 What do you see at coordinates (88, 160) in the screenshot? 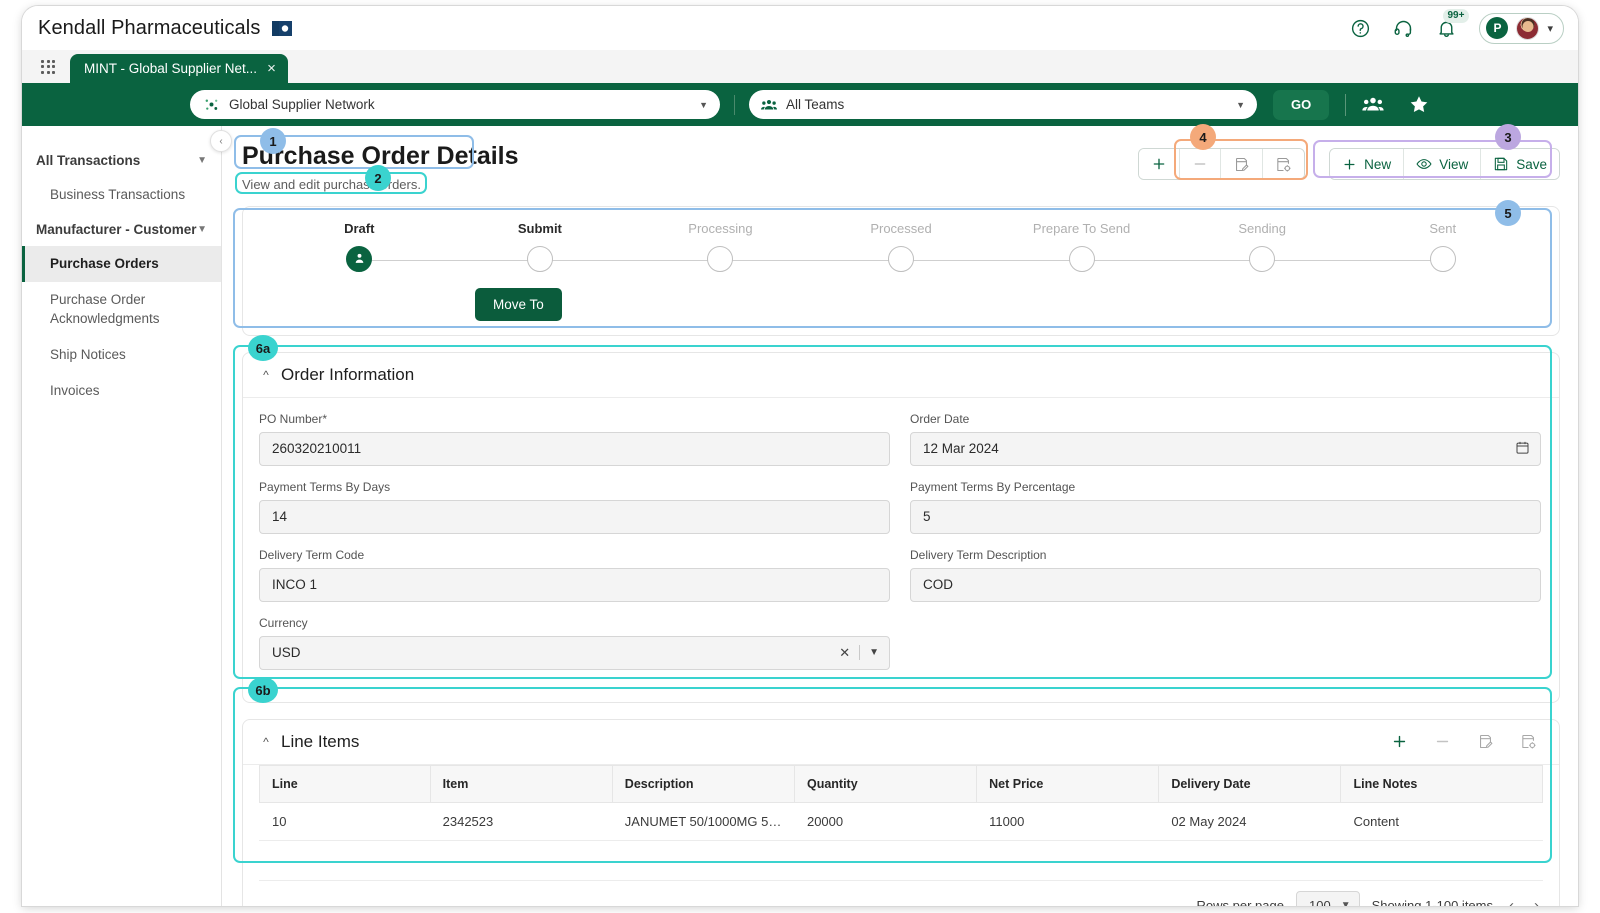
I see `sidebar-group-label: All Transactions` at bounding box center [88, 160].